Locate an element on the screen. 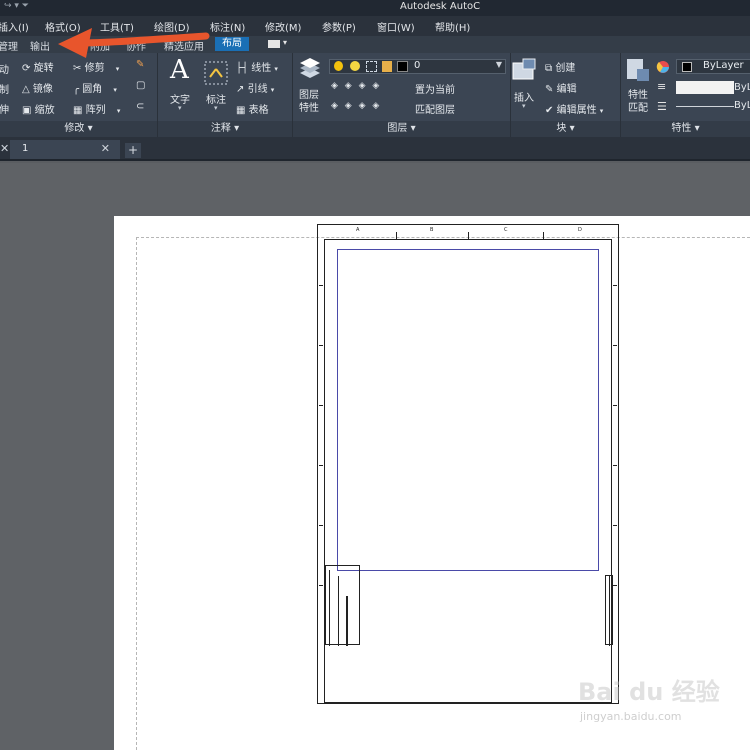 The image size is (750, 750). edit-block-icon: ✎ is located at coordinates (549, 89).